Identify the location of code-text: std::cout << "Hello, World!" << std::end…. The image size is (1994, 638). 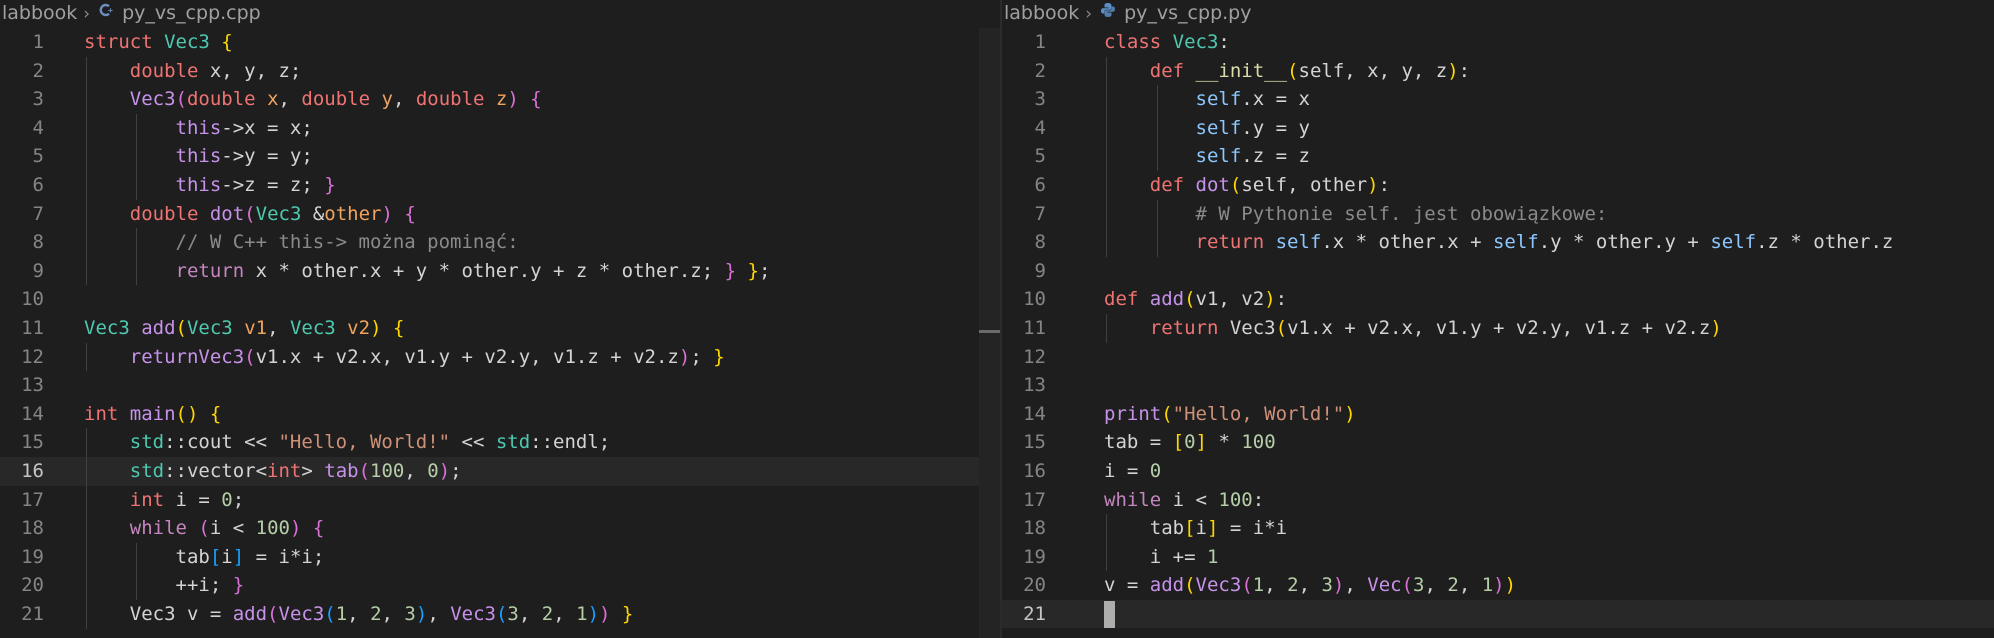
(347, 442).